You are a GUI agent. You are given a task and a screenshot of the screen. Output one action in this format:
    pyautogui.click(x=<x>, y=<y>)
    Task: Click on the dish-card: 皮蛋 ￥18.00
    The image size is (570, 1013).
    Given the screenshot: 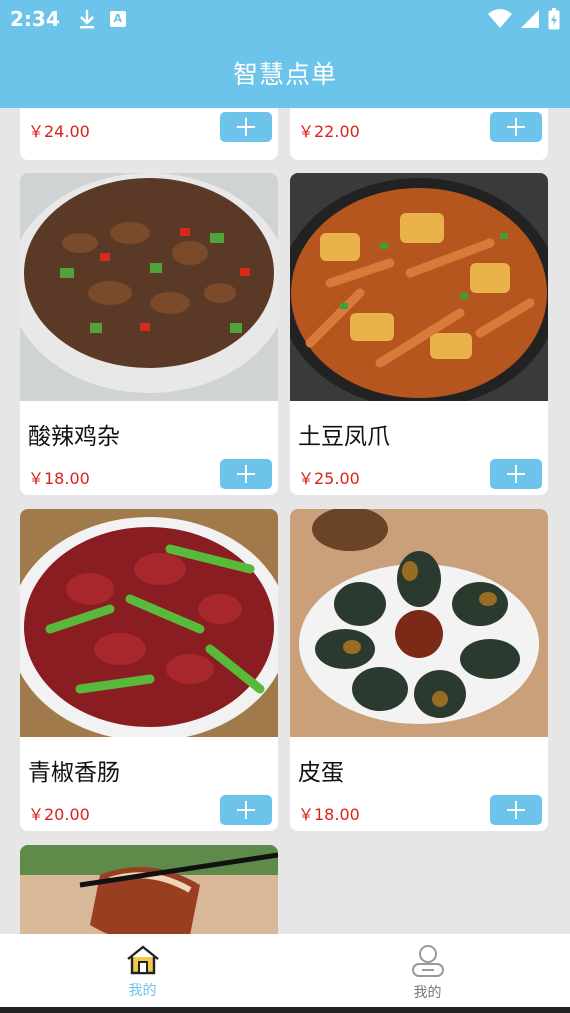 What is the action you would take?
    pyautogui.click(x=419, y=670)
    